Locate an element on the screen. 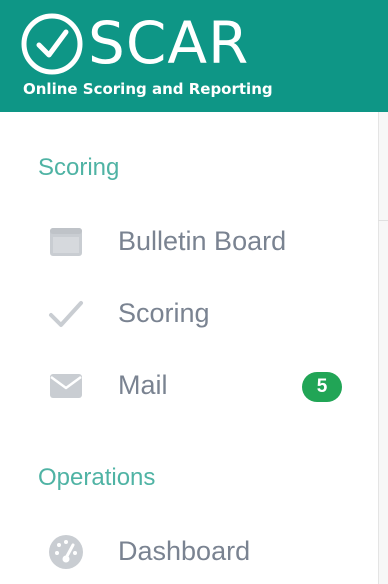  section-title-operations: Operations is located at coordinates (97, 477).